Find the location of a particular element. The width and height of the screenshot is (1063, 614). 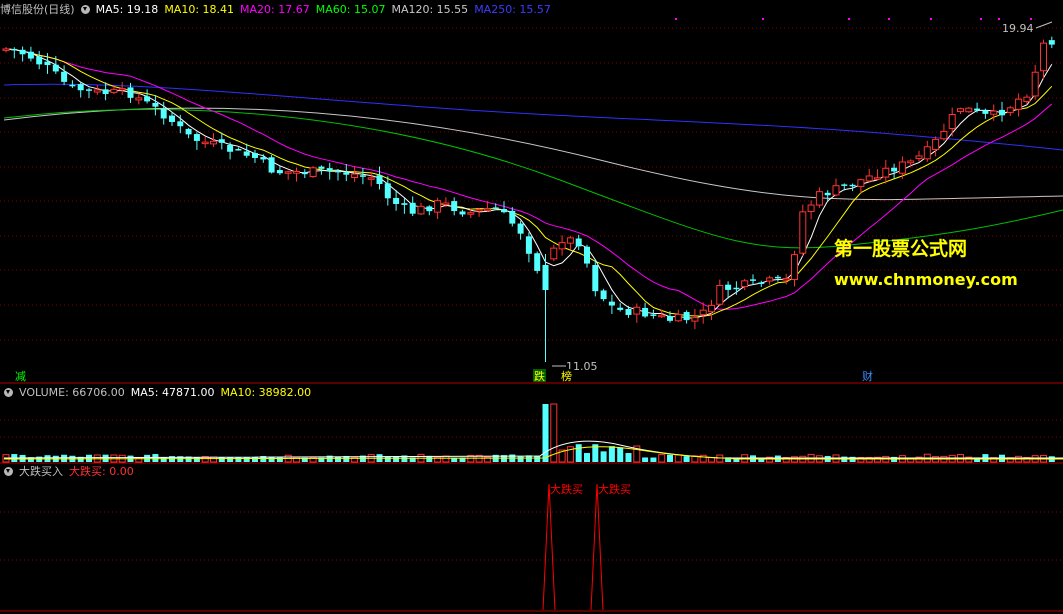

marker-mid1: 跌 is located at coordinates (539, 376).